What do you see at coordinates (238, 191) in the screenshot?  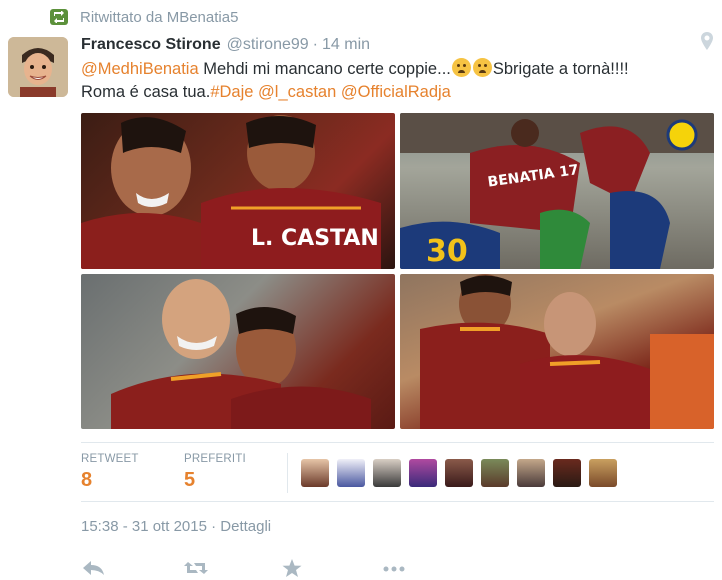 I see `photo-1: L. CASTAN` at bounding box center [238, 191].